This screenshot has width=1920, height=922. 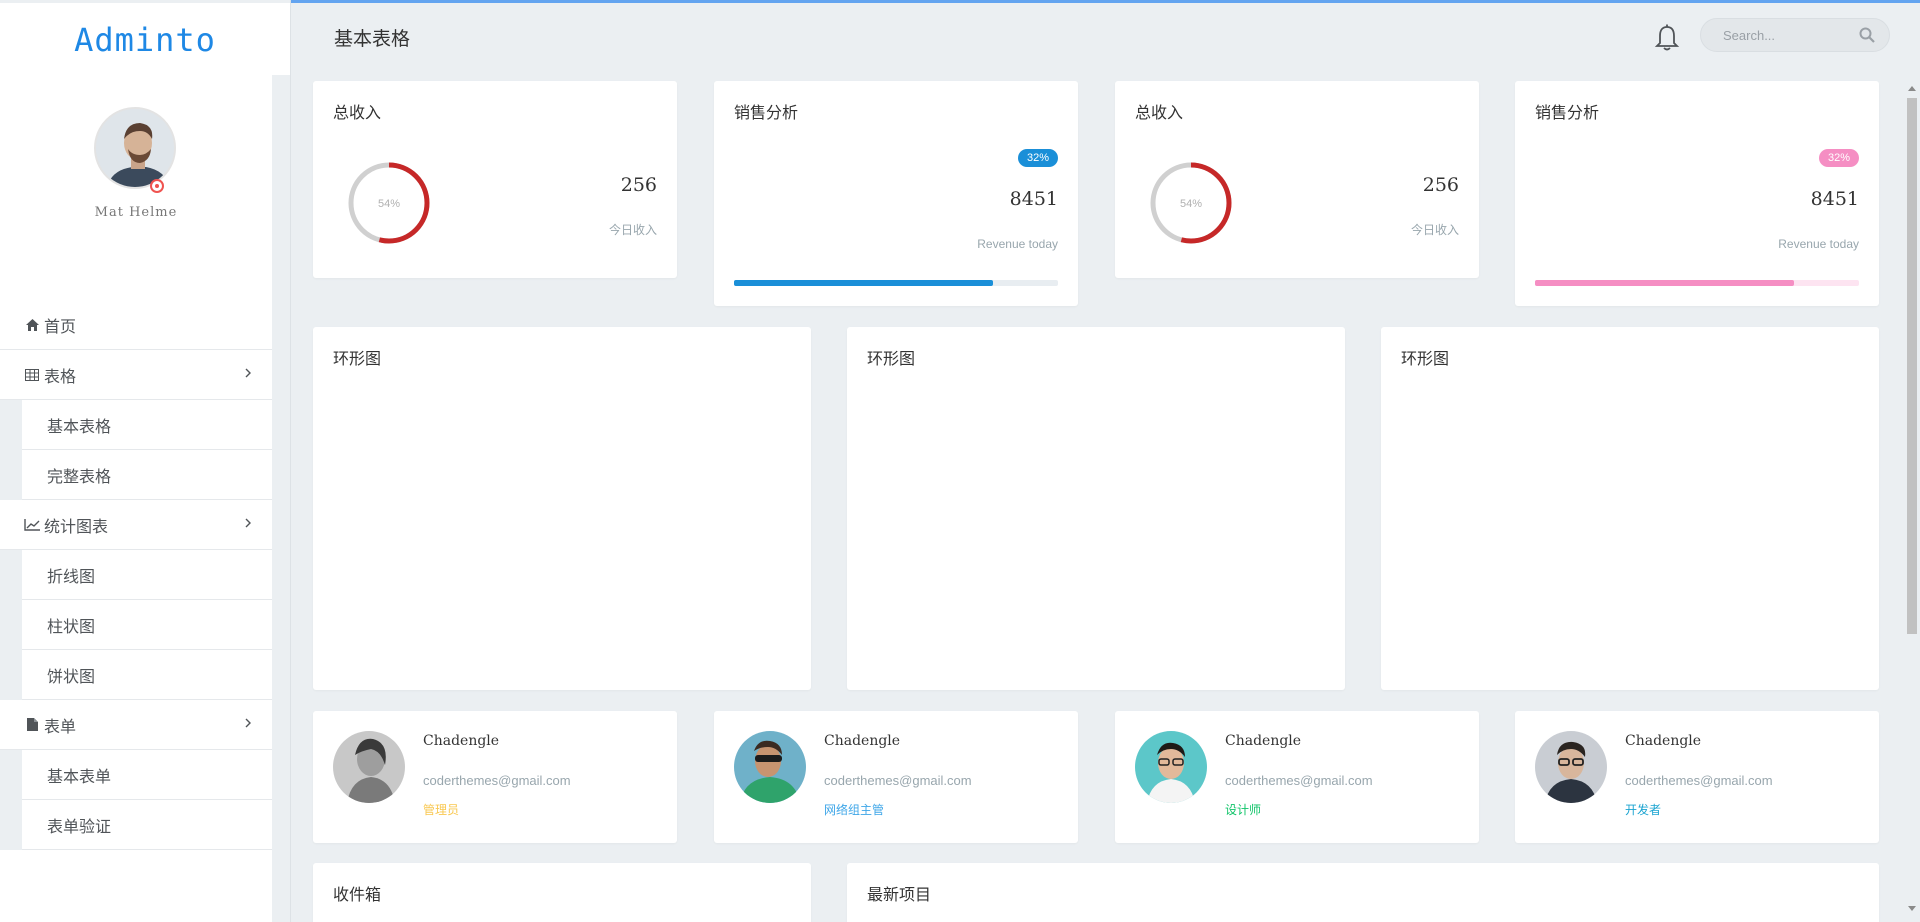 What do you see at coordinates (1630, 508) in the screenshot?
I see `chart-card-3: 环形图` at bounding box center [1630, 508].